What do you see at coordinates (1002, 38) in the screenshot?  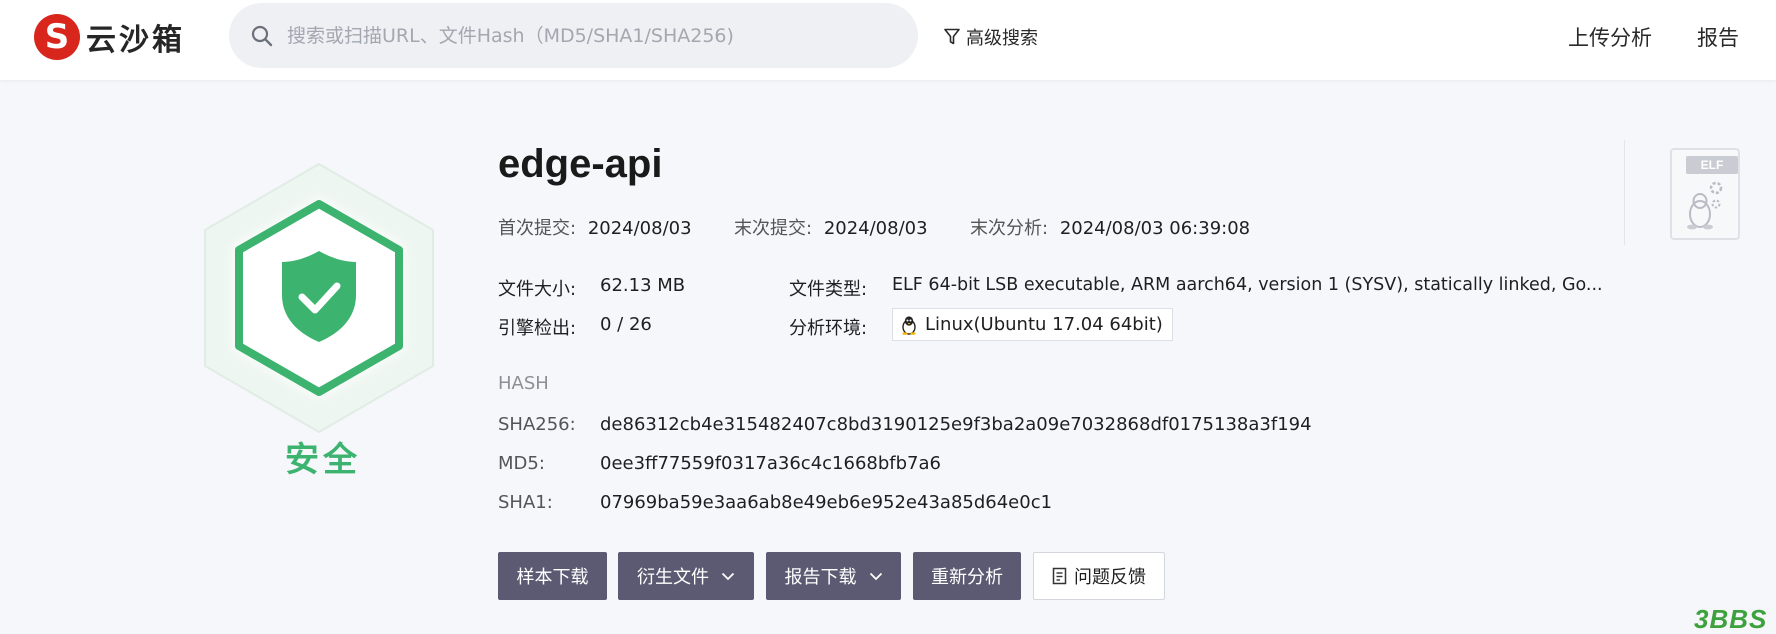 I see `advanced-search-label: 高级搜索` at bounding box center [1002, 38].